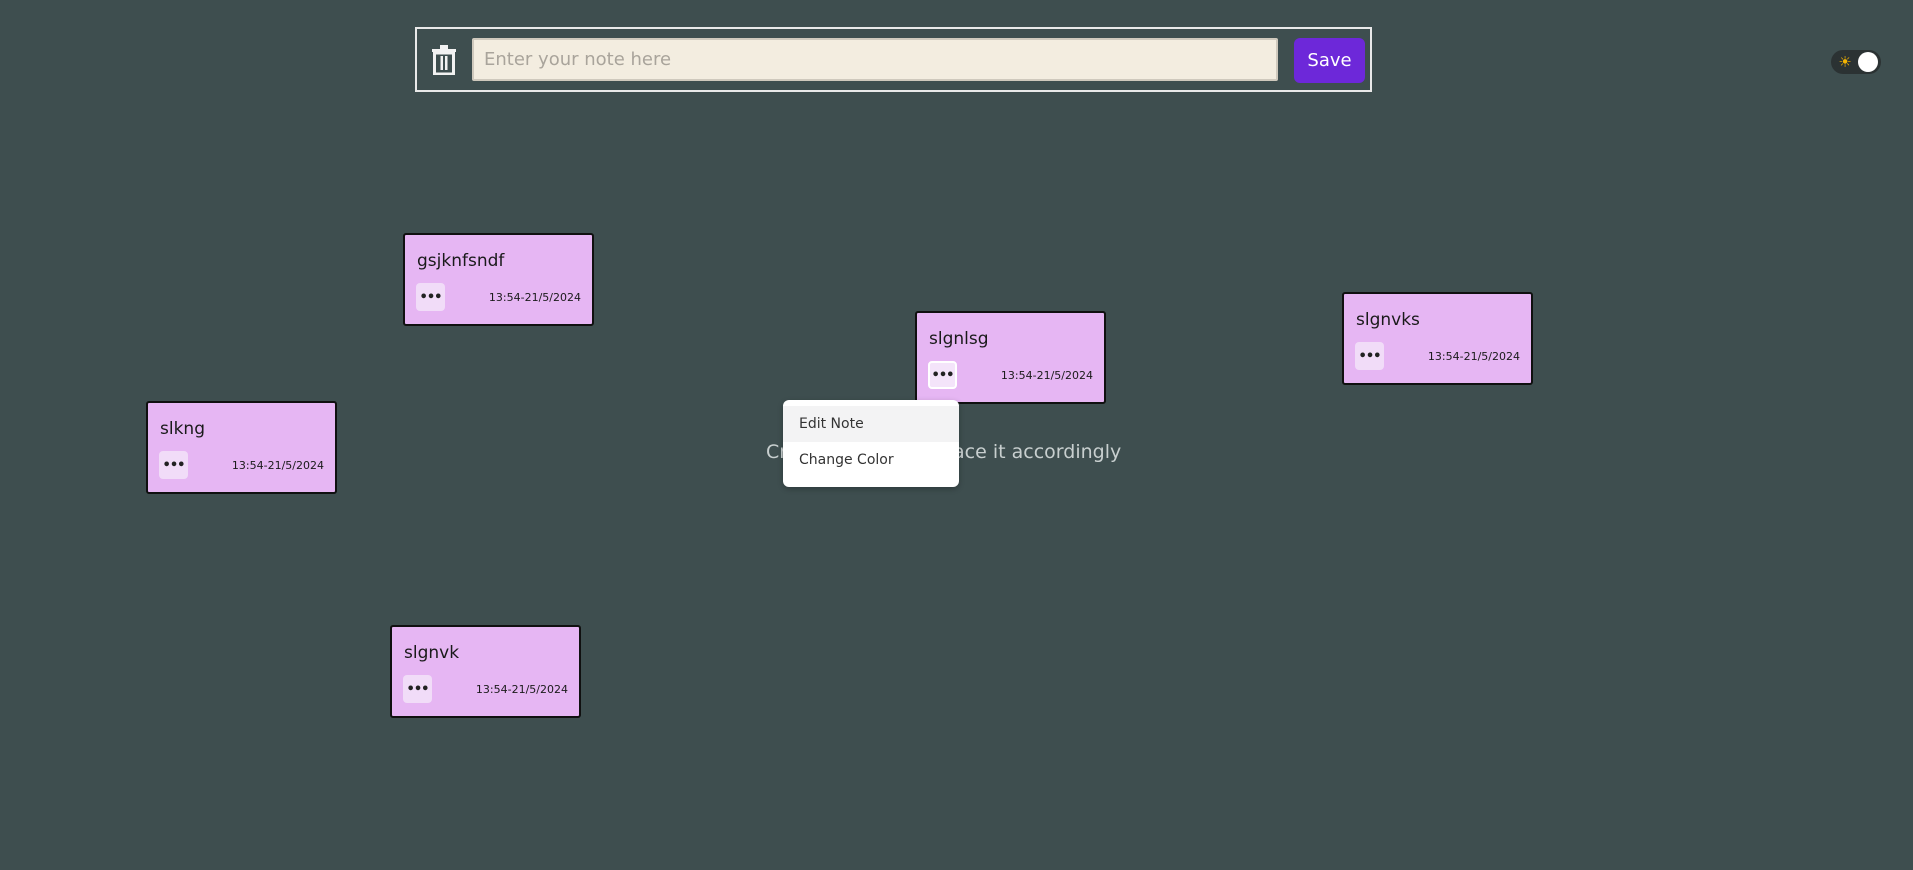 Image resolution: width=1913 pixels, height=870 pixels. I want to click on note-card: gsjknfsndf ••• 13:54-21/5/2024, so click(498, 279).